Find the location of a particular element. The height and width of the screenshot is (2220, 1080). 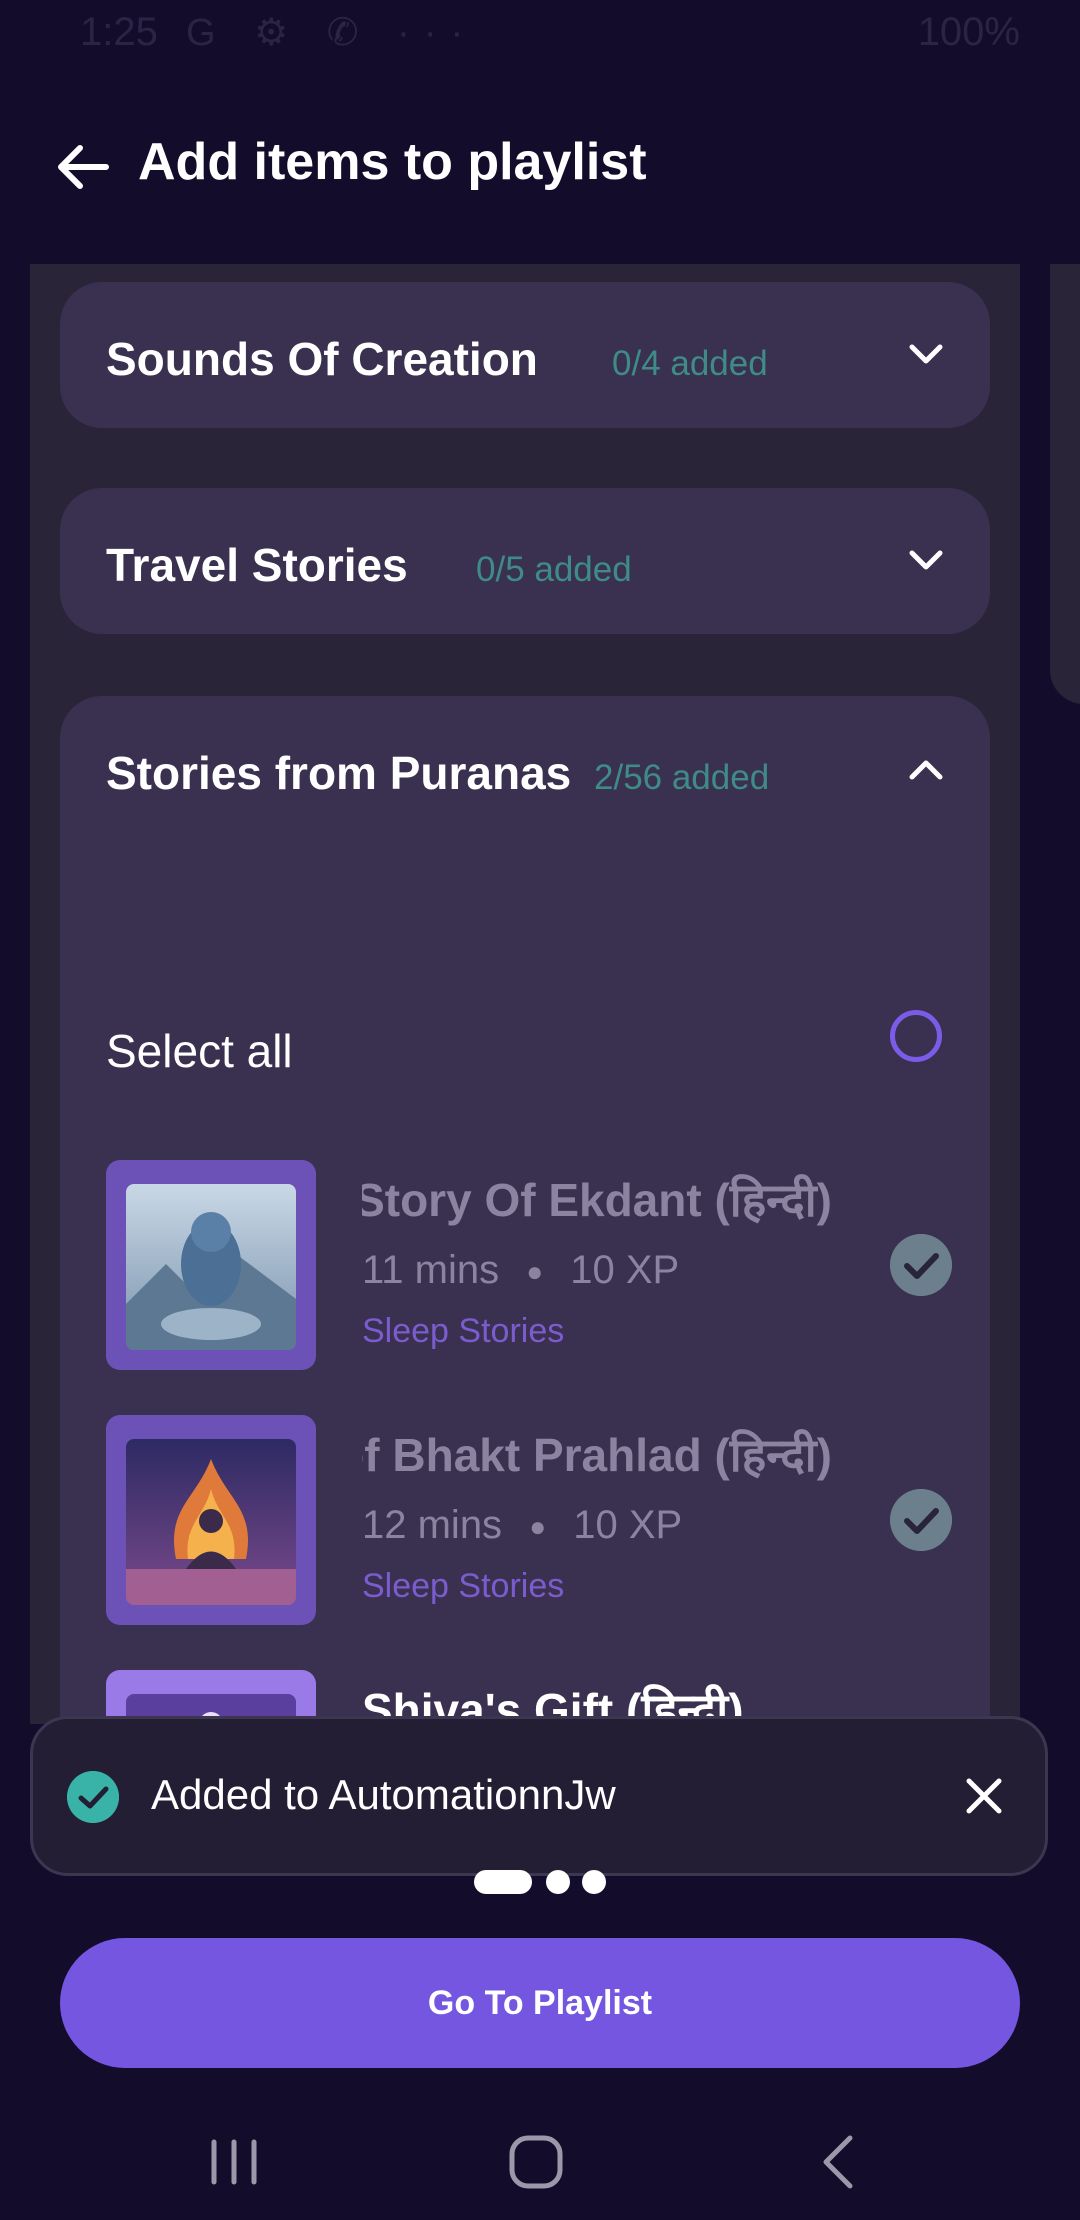

home-icon is located at coordinates (536, 2162).